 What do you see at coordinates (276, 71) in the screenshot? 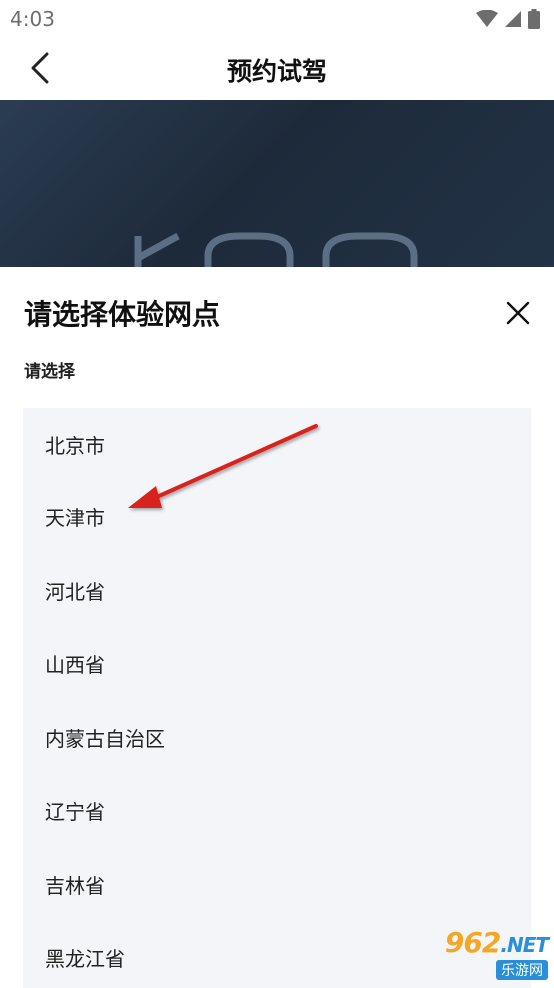
I see `page-title: 预约试驾` at bounding box center [276, 71].